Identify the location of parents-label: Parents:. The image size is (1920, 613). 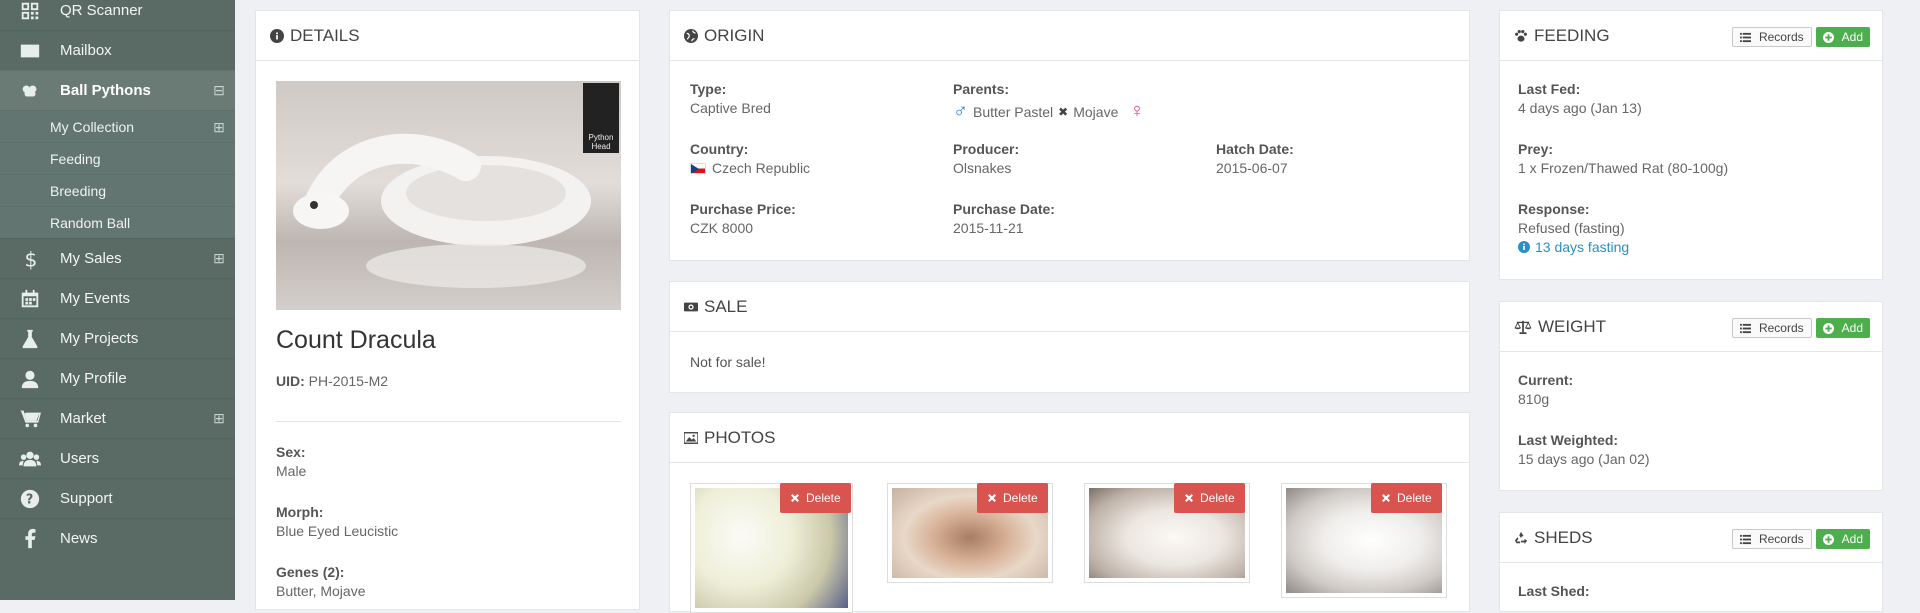
(981, 89).